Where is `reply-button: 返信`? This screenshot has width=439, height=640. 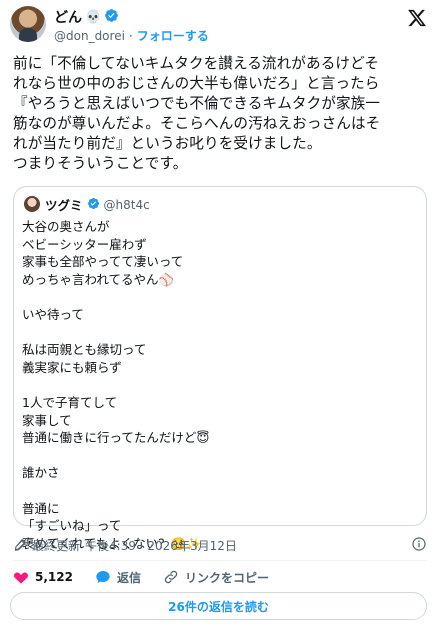 reply-button: 返信 is located at coordinates (118, 577).